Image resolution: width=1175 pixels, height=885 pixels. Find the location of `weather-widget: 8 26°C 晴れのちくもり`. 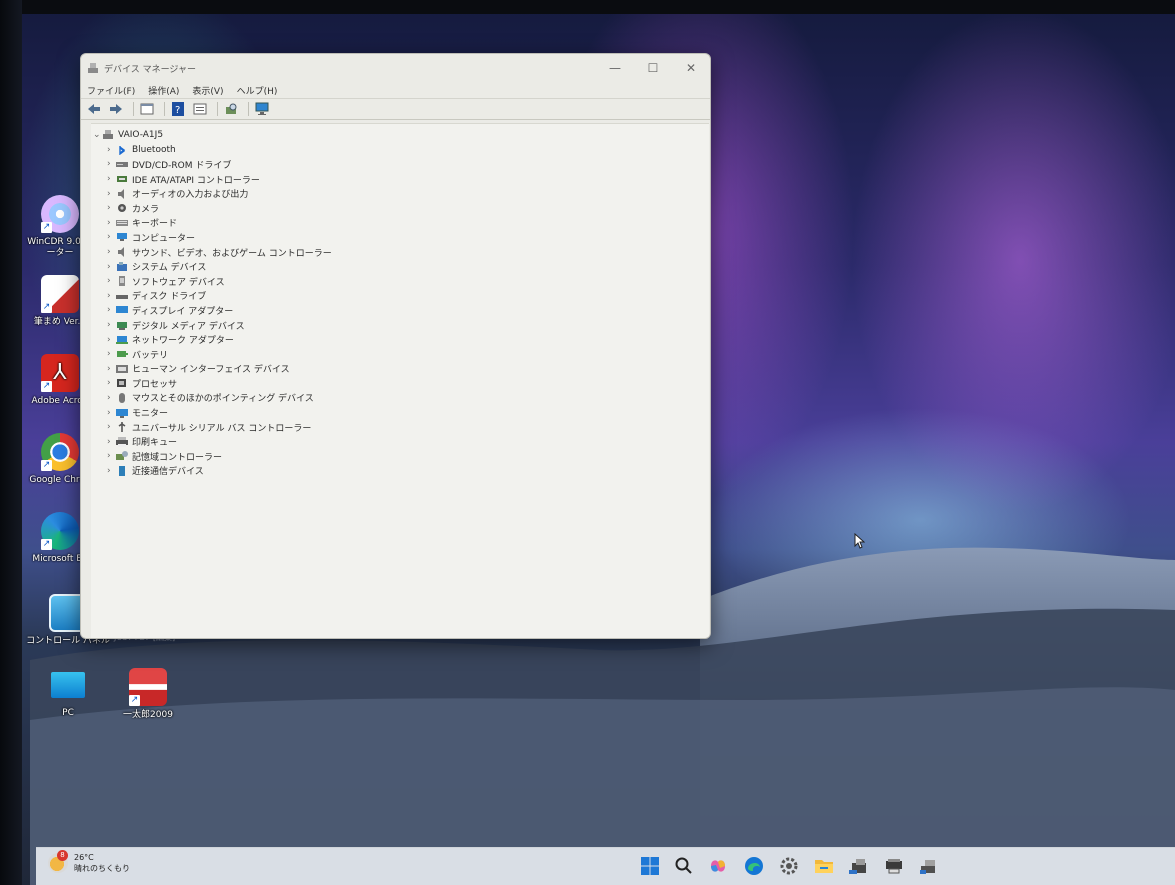

weather-widget: 8 26°C 晴れのちくもり is located at coordinates (89, 862).